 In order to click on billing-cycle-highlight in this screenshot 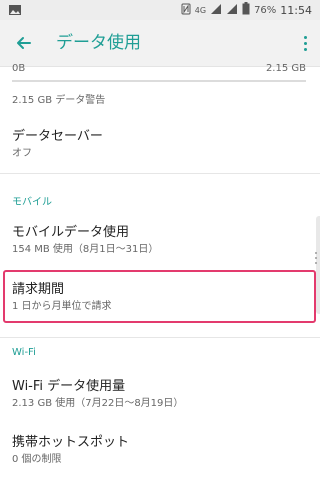, I will do `click(159, 296)`.